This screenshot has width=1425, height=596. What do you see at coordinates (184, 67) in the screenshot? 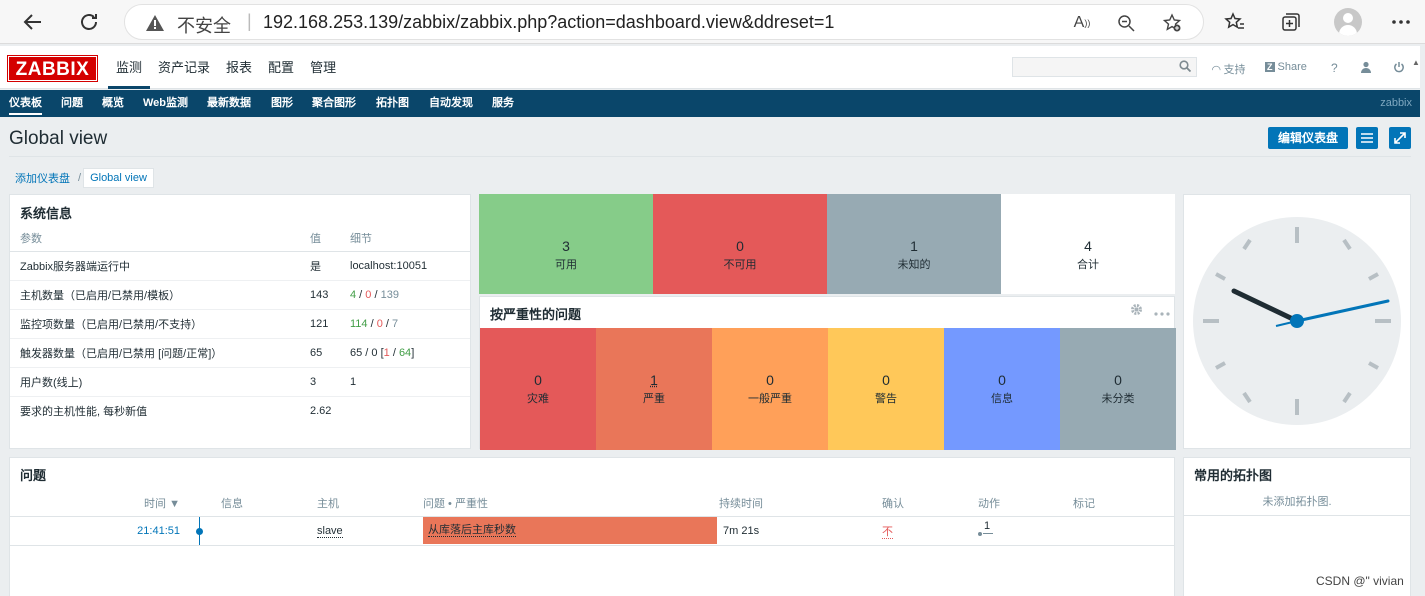
I see `top-menu-inventory: 资产记录` at bounding box center [184, 67].